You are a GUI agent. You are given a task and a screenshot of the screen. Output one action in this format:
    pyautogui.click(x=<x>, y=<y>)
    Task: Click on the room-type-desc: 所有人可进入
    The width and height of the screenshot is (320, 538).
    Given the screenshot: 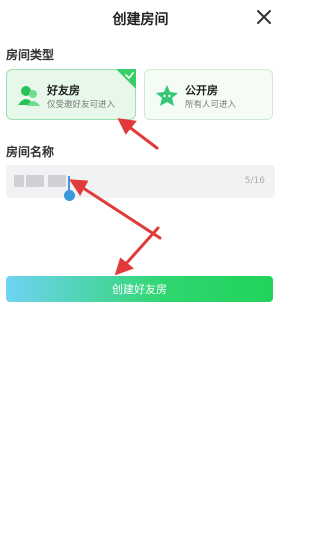 What is the action you would take?
    pyautogui.click(x=211, y=105)
    